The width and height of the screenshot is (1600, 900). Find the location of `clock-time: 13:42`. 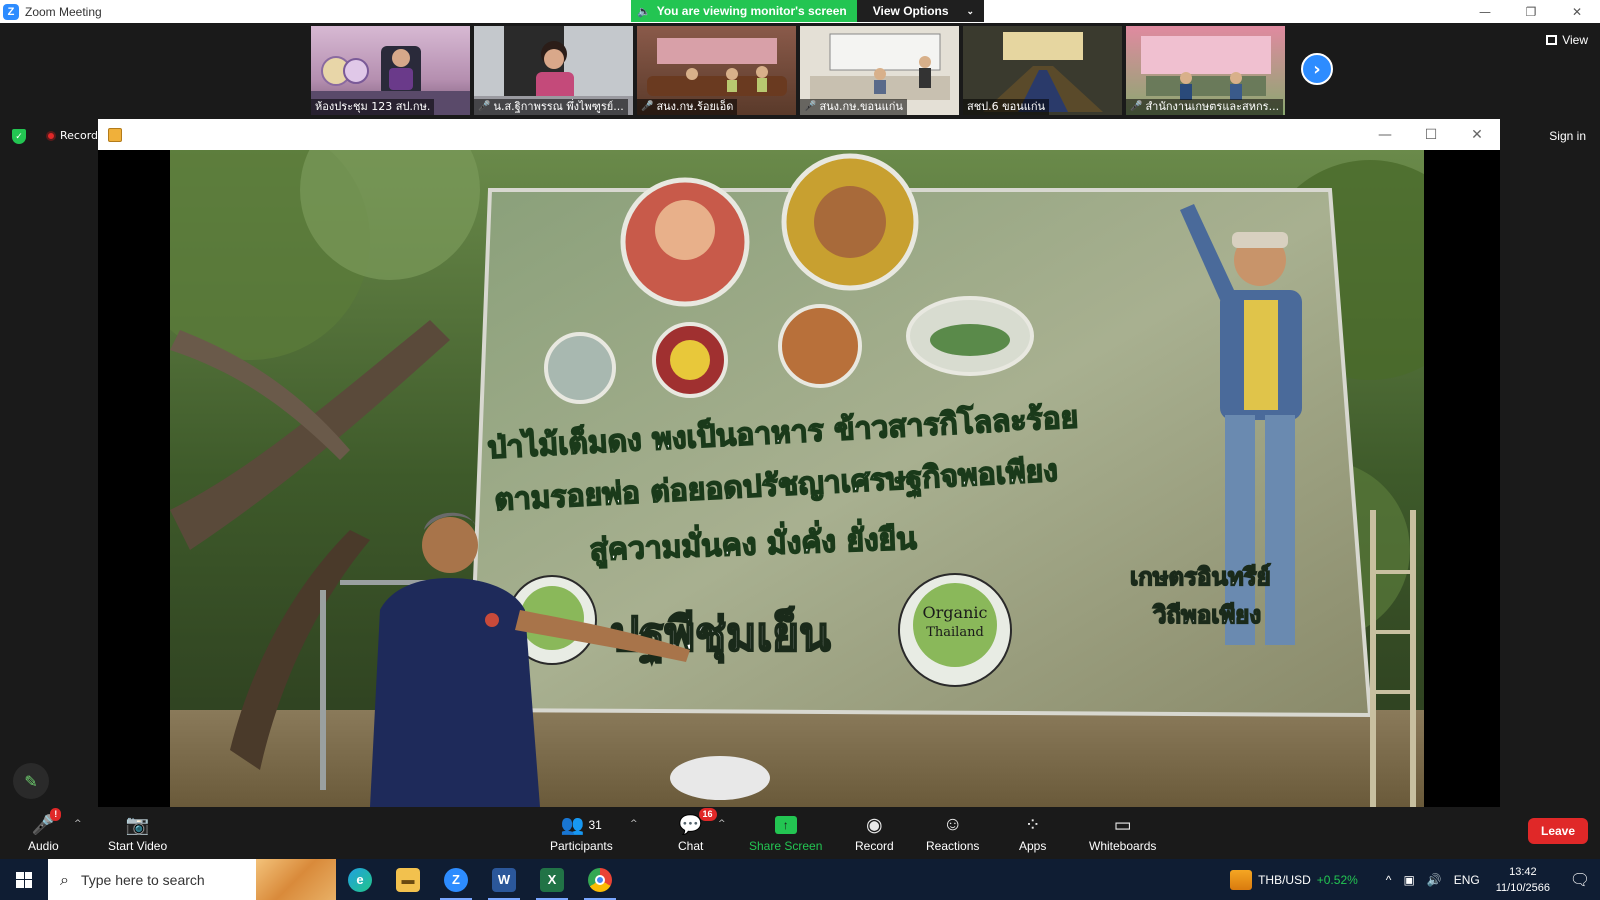

clock-time: 13:42 is located at coordinates (1523, 871).